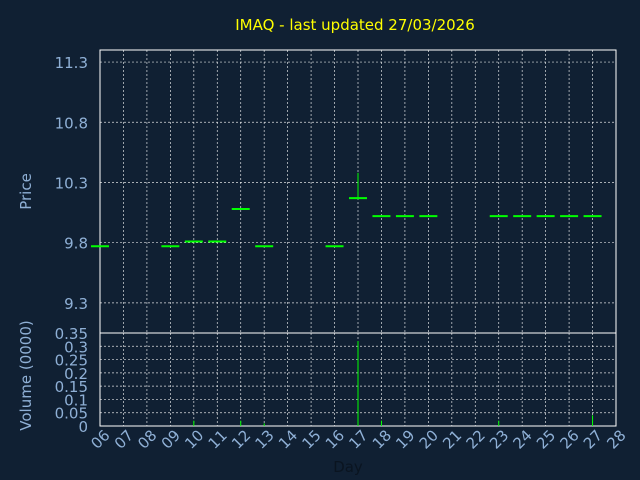  What do you see at coordinates (124, 439) in the screenshot?
I see `x-tick-label: 07` at bounding box center [124, 439].